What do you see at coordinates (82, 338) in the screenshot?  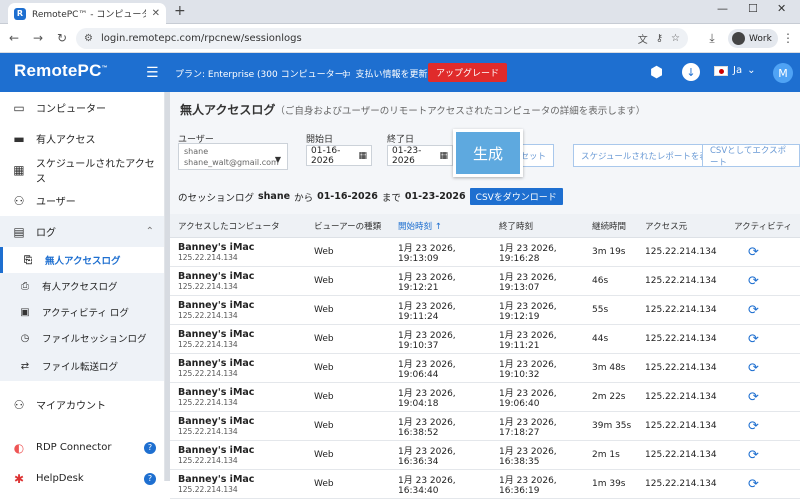 I see `sidebar-subitem-file-session-log: ◷ ファイルセッションログ` at bounding box center [82, 338].